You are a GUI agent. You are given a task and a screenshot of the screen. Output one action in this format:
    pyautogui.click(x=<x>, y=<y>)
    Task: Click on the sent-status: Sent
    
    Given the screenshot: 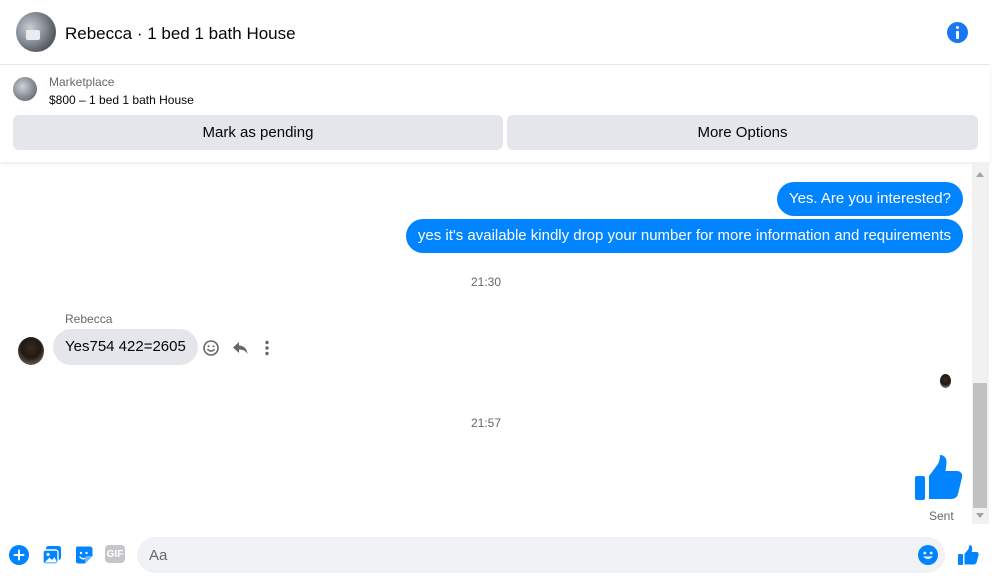 What is the action you would take?
    pyautogui.click(x=941, y=516)
    